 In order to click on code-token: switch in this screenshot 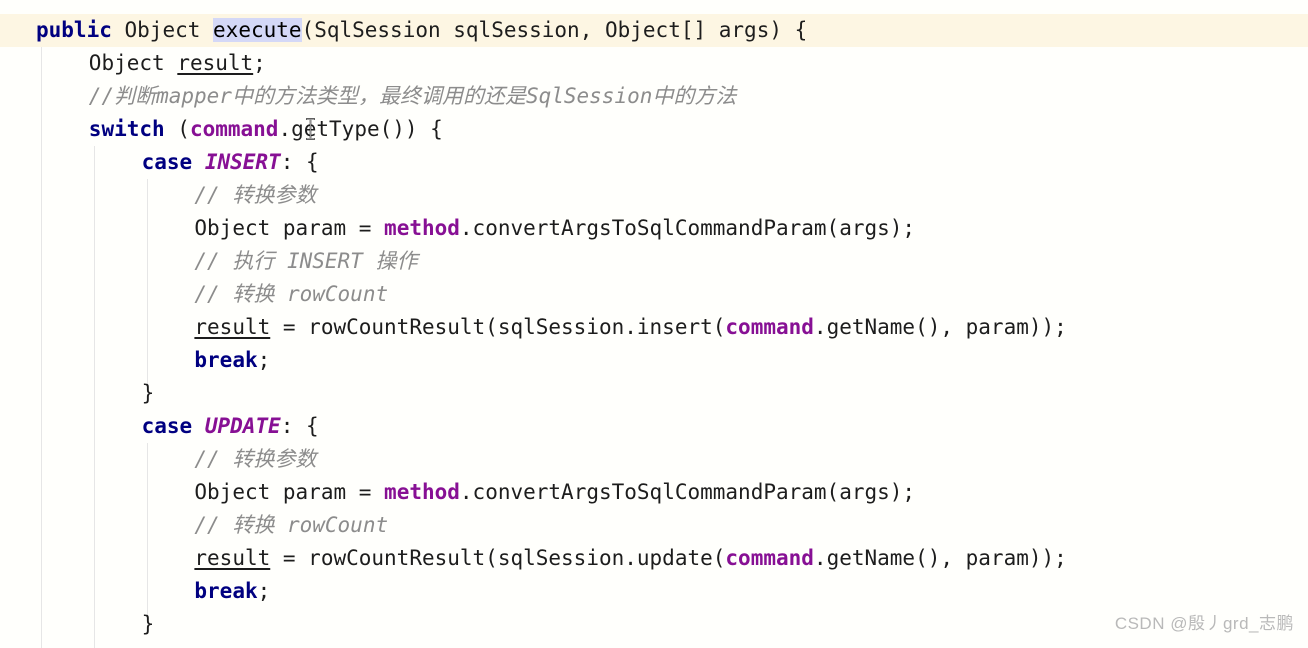, I will do `click(126, 129)`.